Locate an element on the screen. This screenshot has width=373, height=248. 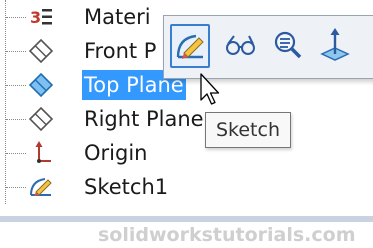
svg-text: 3 is located at coordinates (35, 17).